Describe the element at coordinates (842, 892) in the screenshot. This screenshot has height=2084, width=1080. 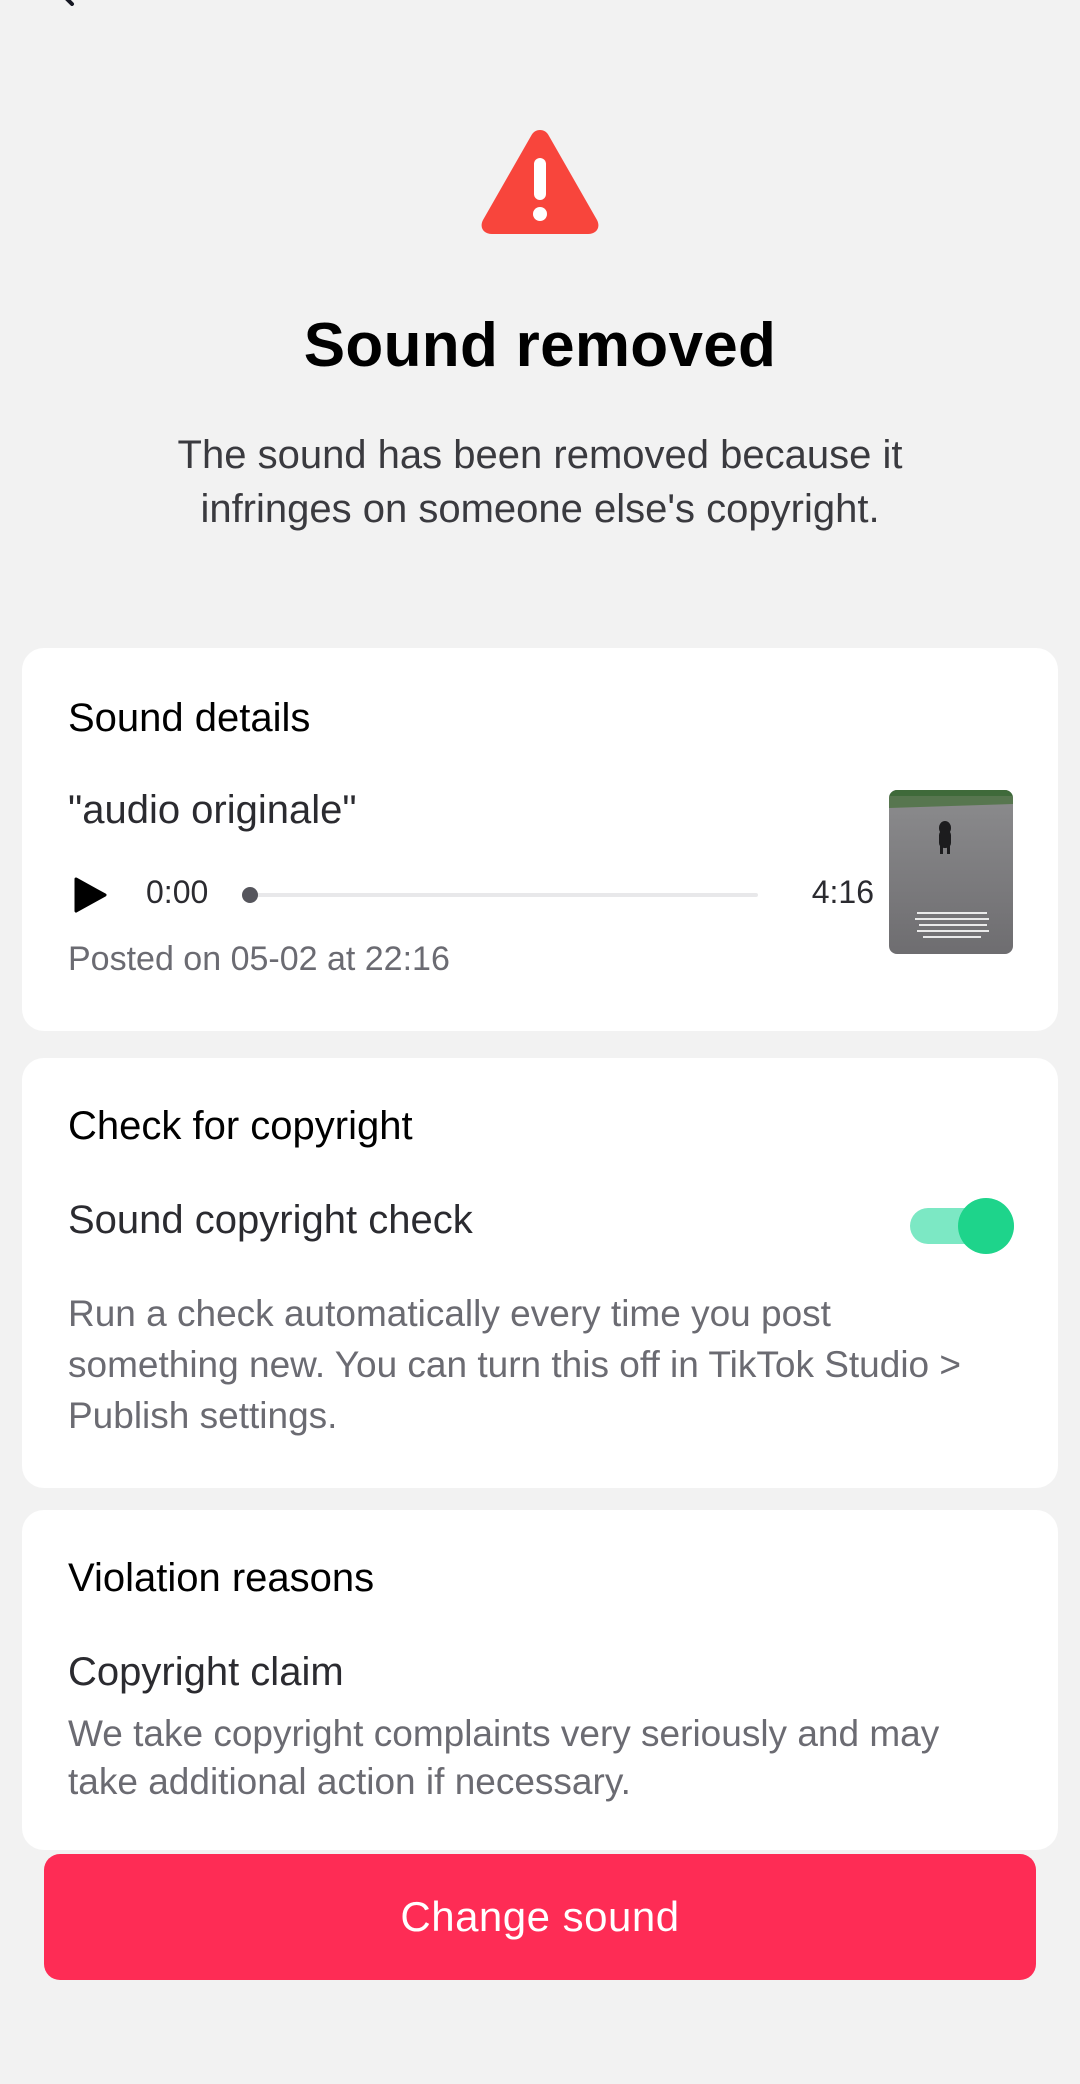
I see `total-time: 4:16` at that location.